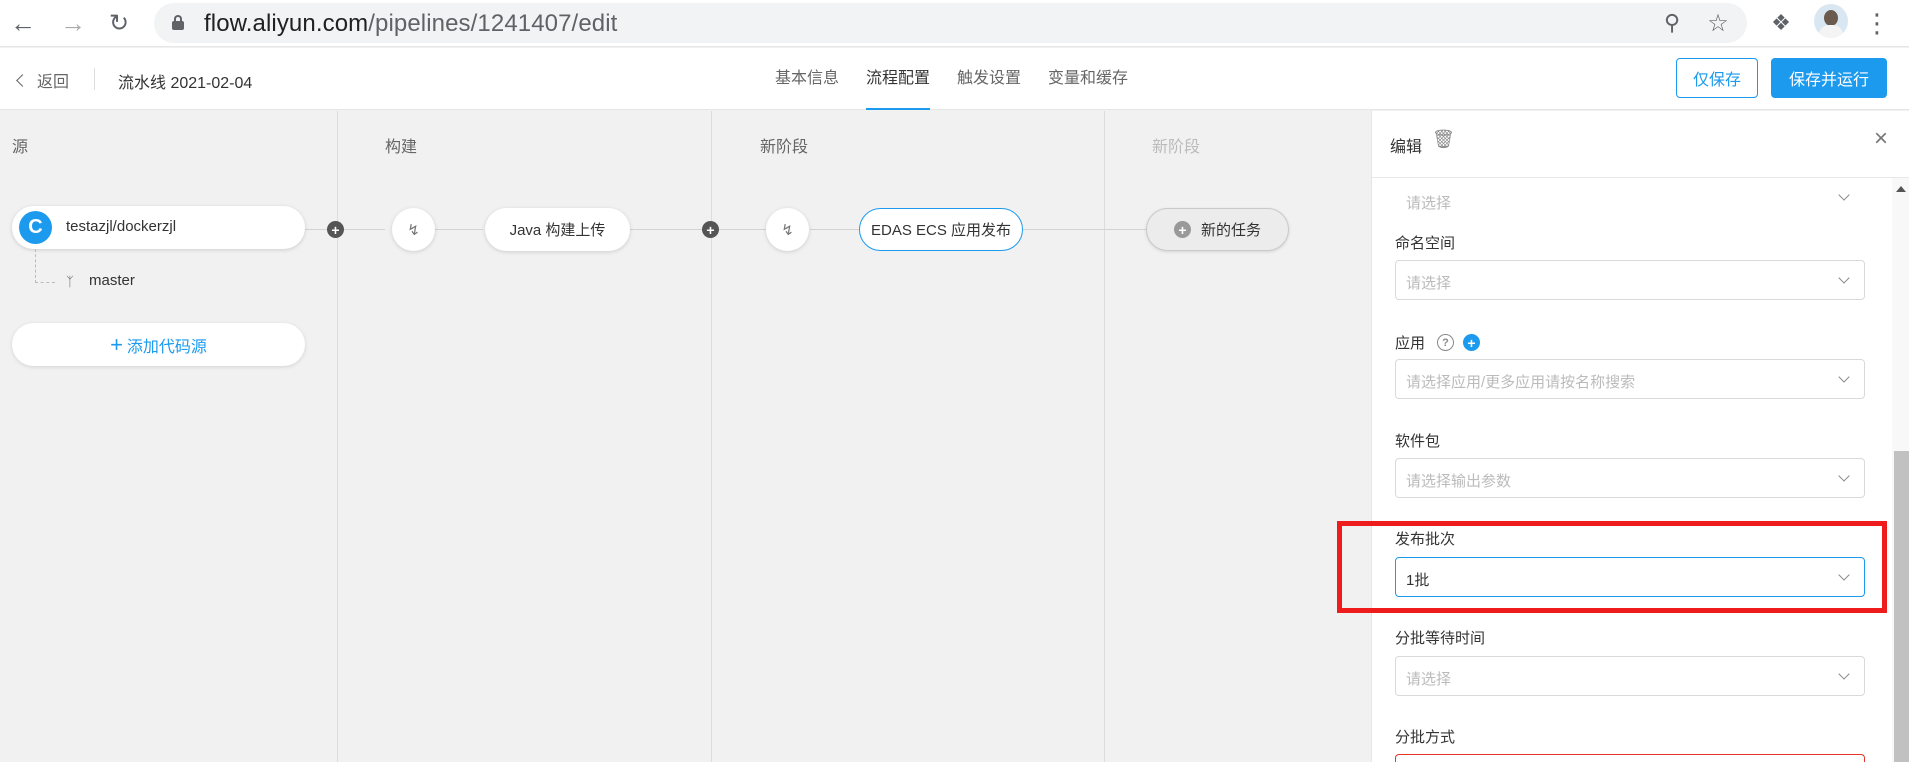 Image resolution: width=1909 pixels, height=762 pixels. I want to click on source-branch-name: master, so click(112, 280).